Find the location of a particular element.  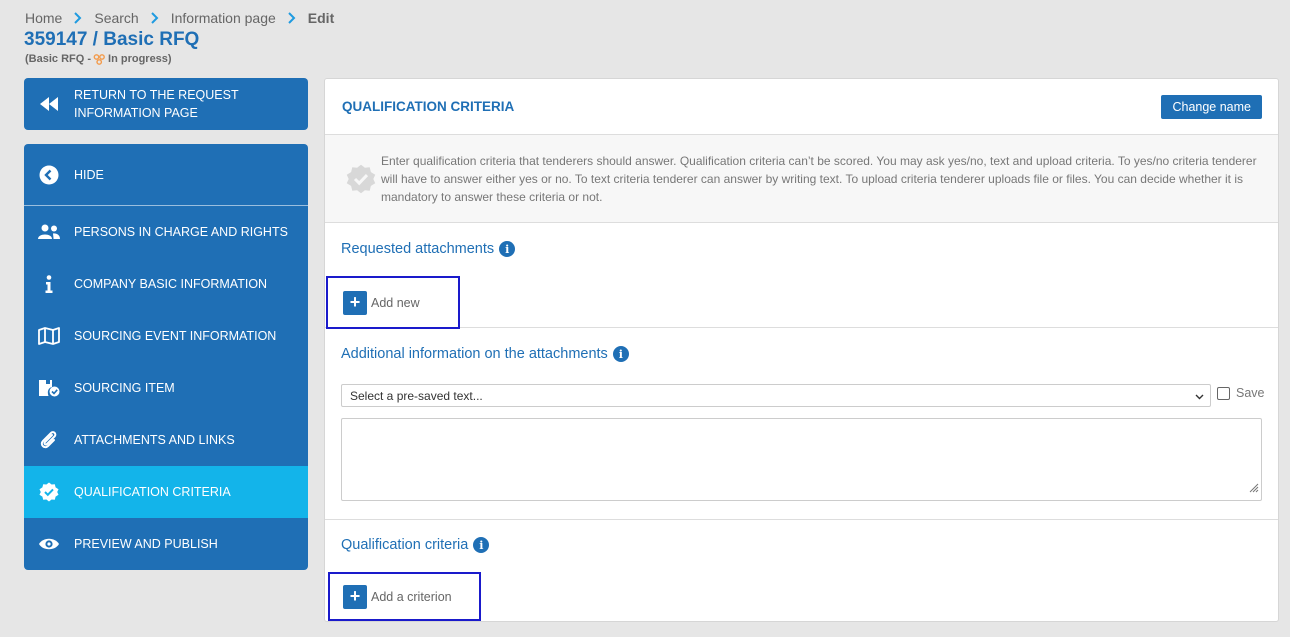

section-title: Qualification criteria i is located at coordinates (415, 545).